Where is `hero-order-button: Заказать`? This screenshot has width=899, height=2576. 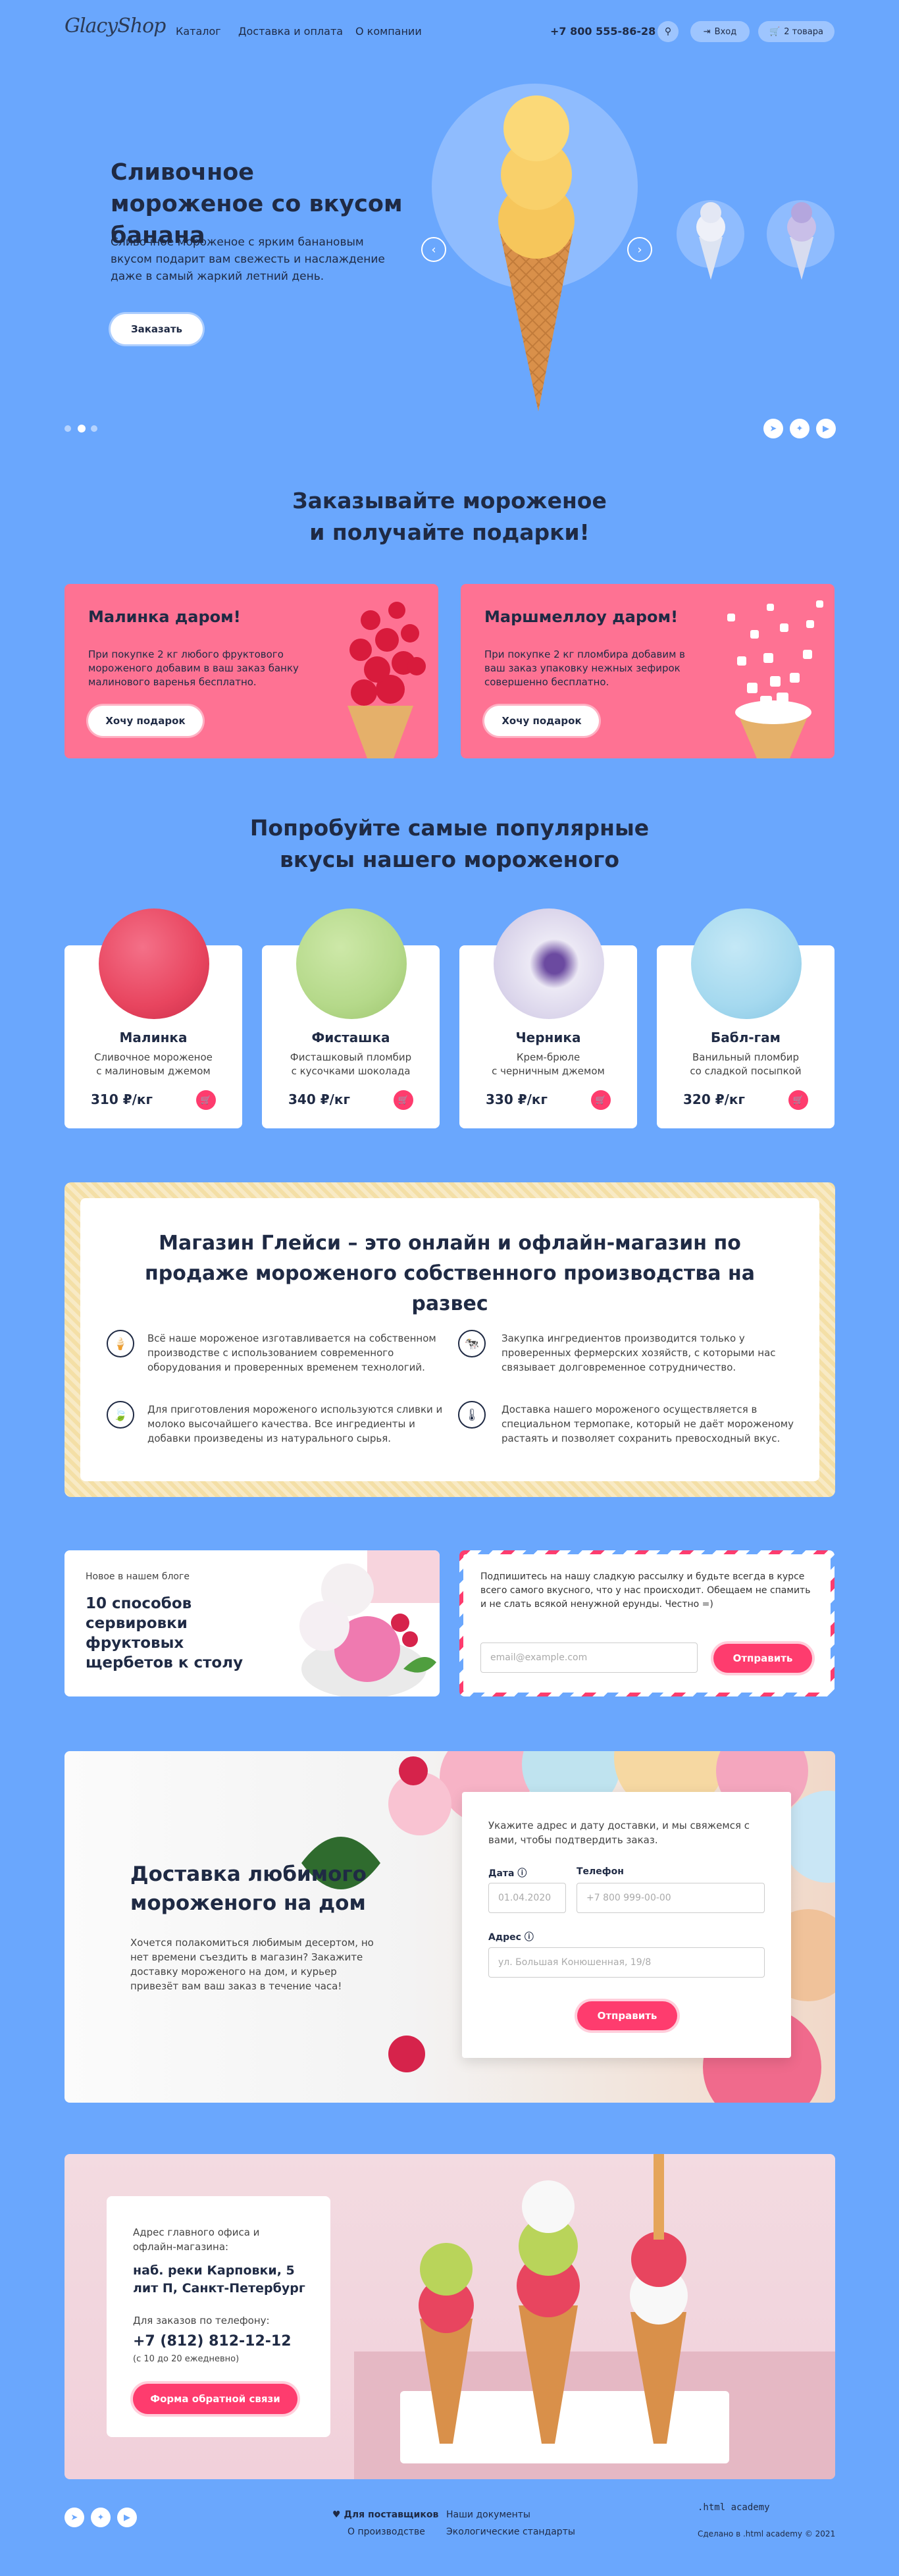 hero-order-button: Заказать is located at coordinates (157, 329).